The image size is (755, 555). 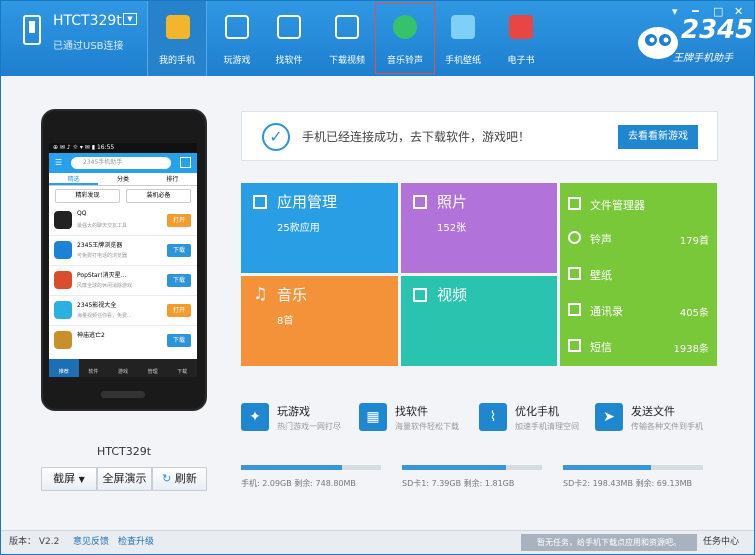 What do you see at coordinates (574, 309) in the screenshot?
I see `contacts-icon` at bounding box center [574, 309].